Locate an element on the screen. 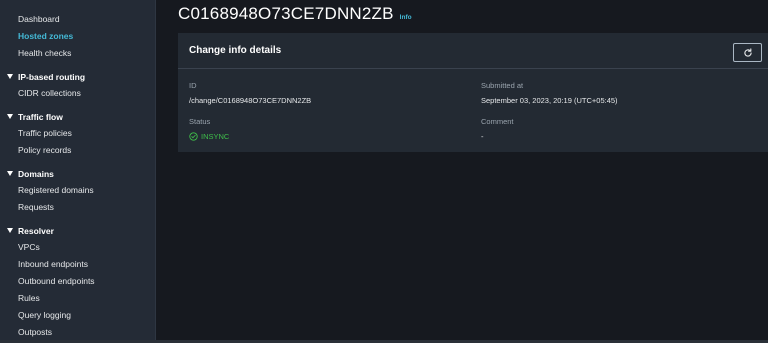 This screenshot has width=768, height=343. sidebar-item-requests: Requests is located at coordinates (77, 207).